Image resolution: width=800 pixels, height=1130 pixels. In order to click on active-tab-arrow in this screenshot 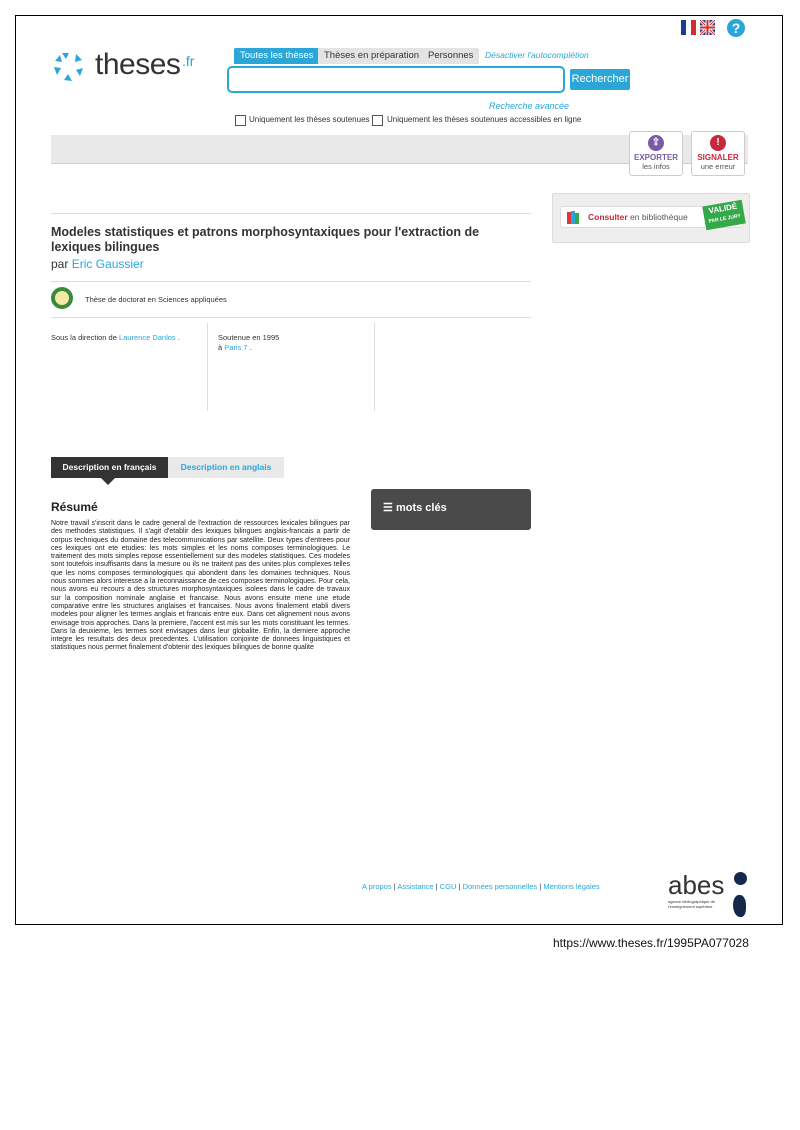, I will do `click(108, 481)`.